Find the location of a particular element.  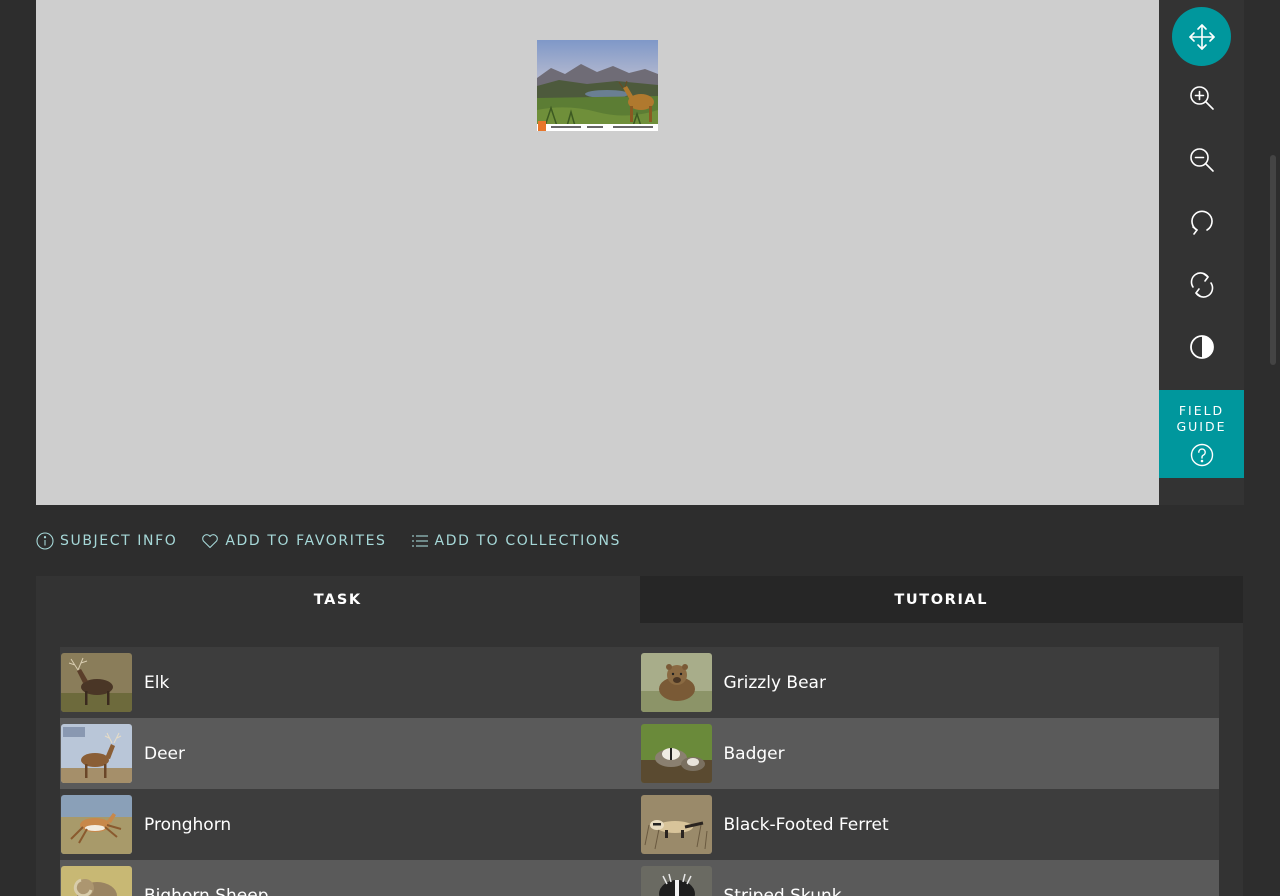

tab-tutorial: TUTORIAL is located at coordinates (941, 599).